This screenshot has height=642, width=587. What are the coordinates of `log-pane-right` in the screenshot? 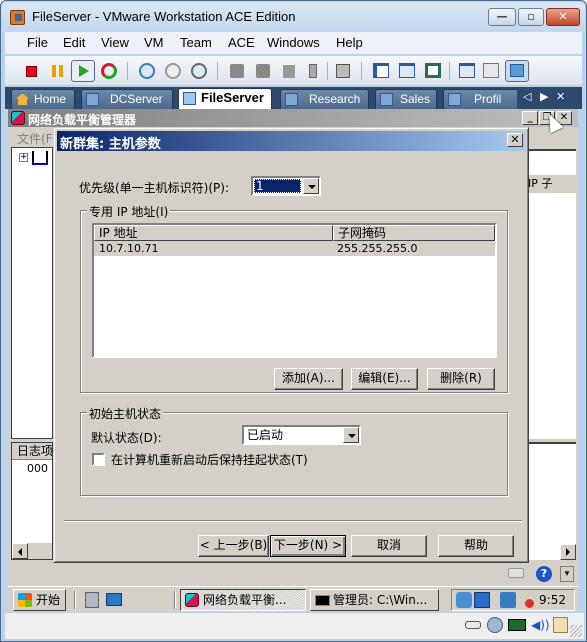 It's located at (552, 501).